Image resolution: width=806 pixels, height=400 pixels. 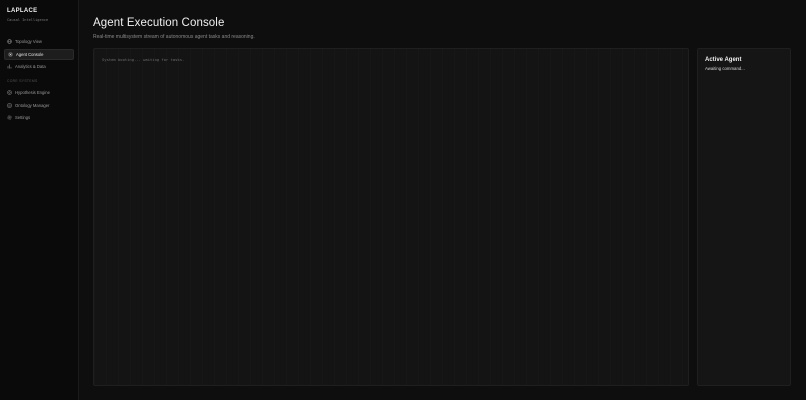 What do you see at coordinates (39, 117) in the screenshot?
I see `sidebar-item-settings: Settings` at bounding box center [39, 117].